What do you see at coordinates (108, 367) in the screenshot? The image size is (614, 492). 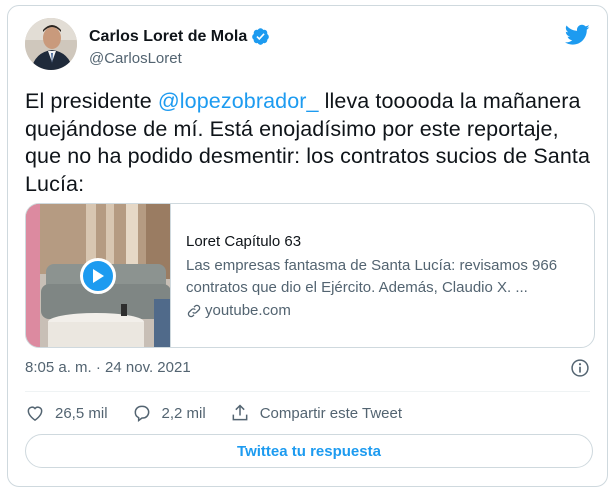 I see `tweet-timestamp: 8:05 a. m. · 24 nov. 2021` at bounding box center [108, 367].